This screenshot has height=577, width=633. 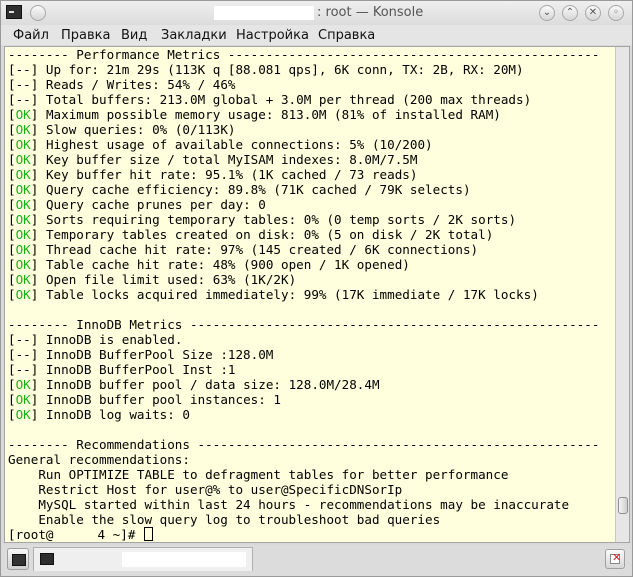 What do you see at coordinates (137, 369) in the screenshot?
I see `line-text: InnoDB BufferPool Inst :1` at bounding box center [137, 369].